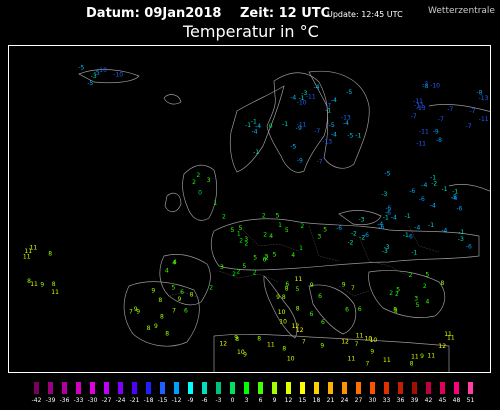 The width and height of the screenshot is (500, 410). Describe the element at coordinates (275, 400) in the screenshot. I see `legend-label: 9` at that location.